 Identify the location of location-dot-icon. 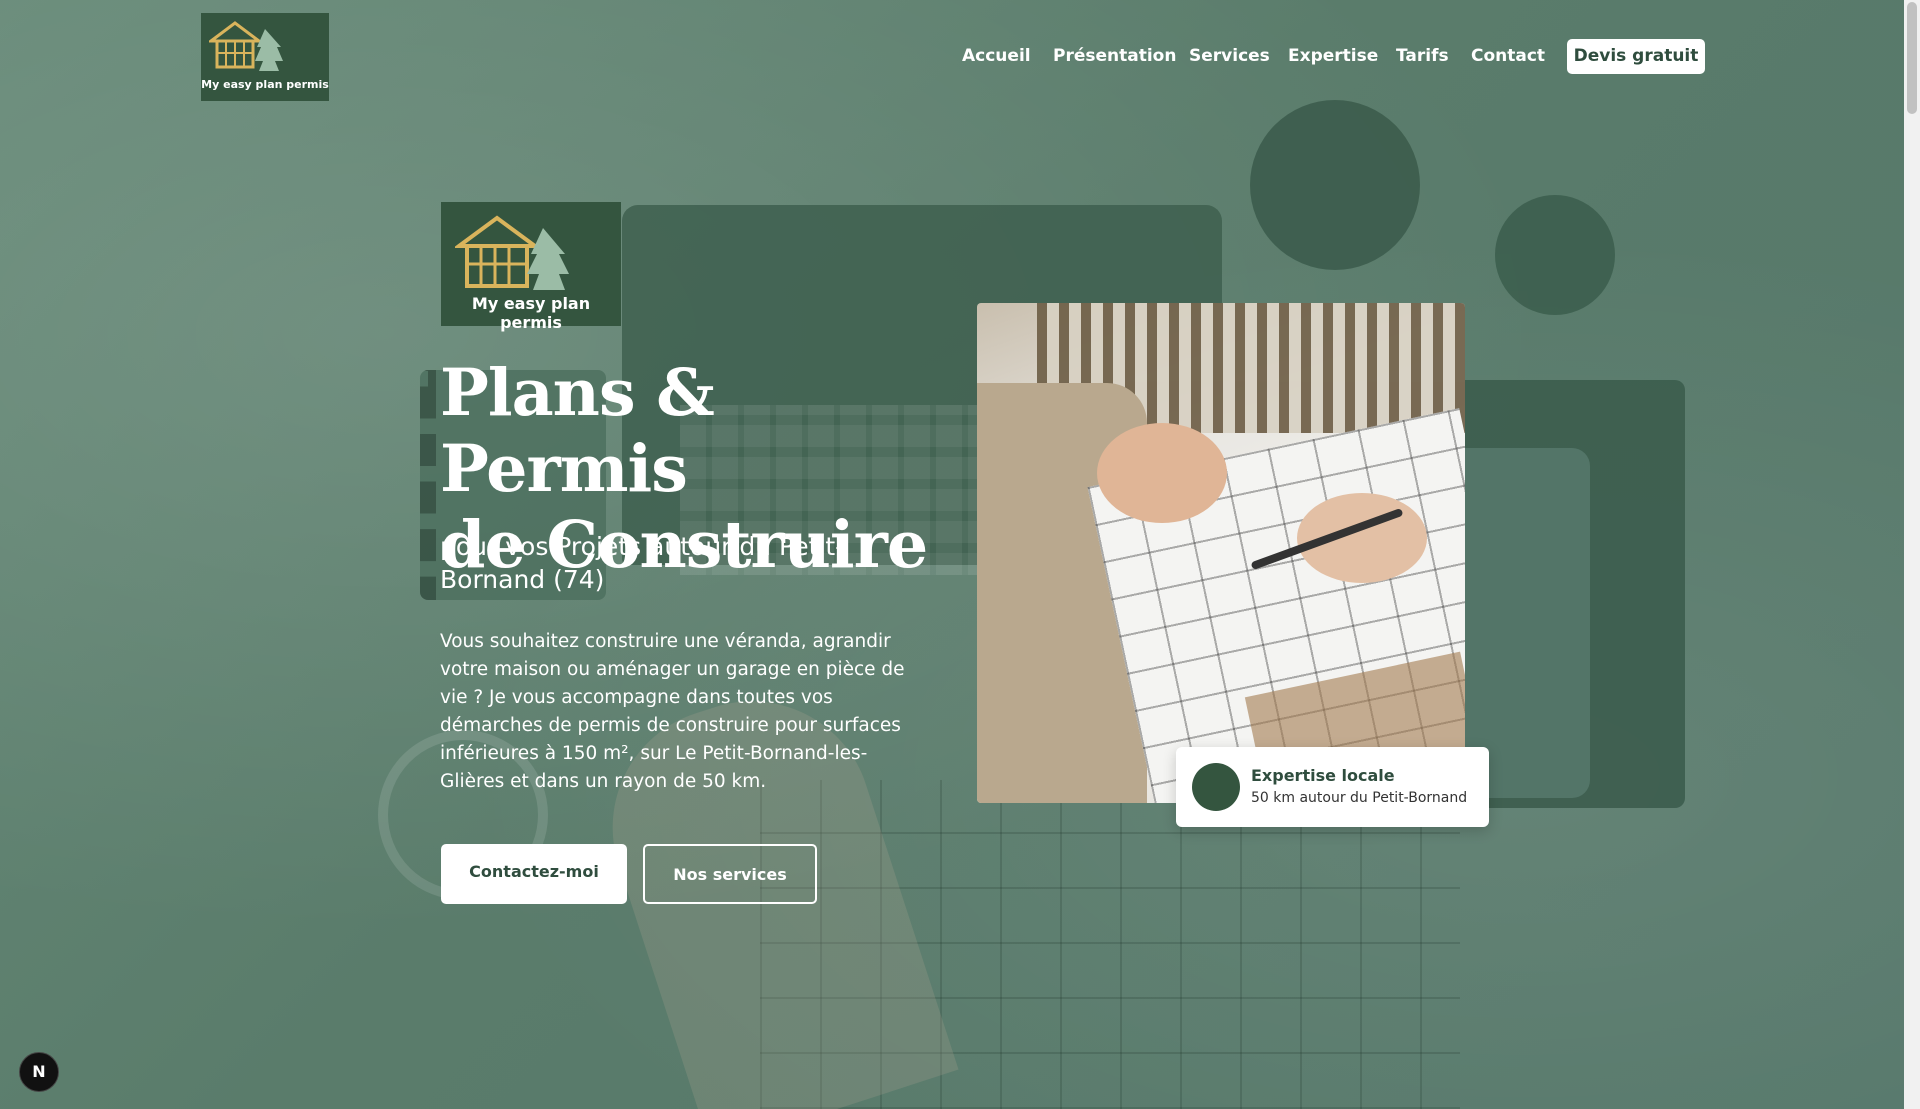
(1216, 787).